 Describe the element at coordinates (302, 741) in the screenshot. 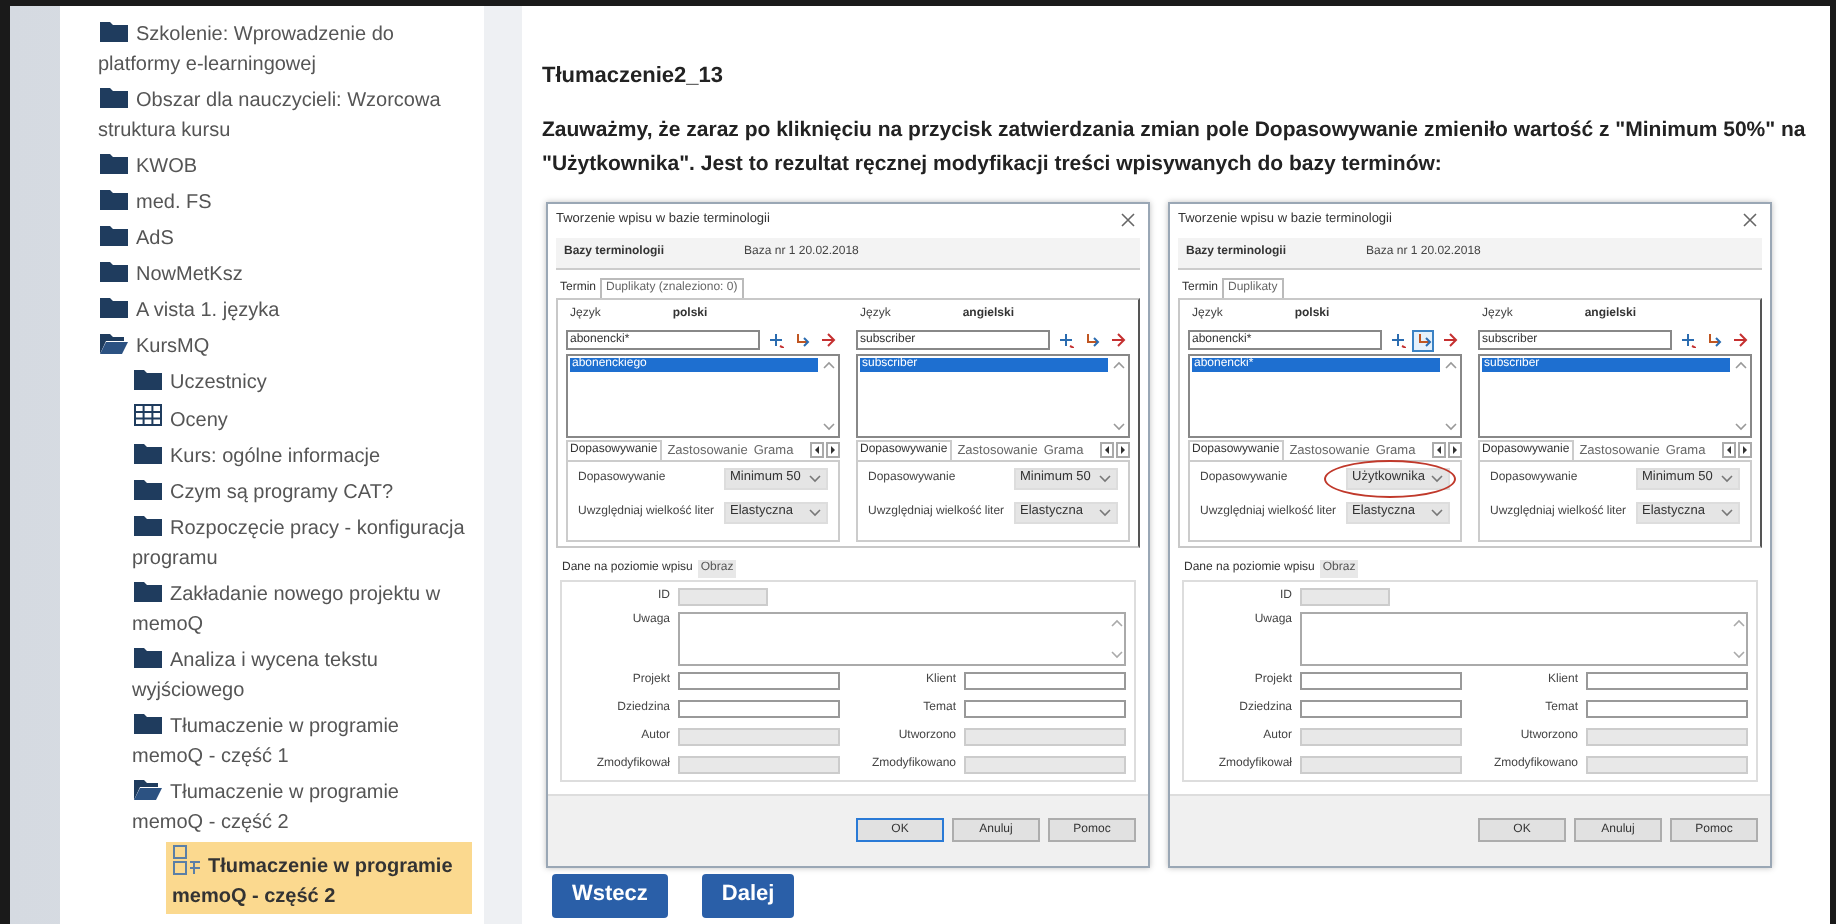

I see `course-link: Tłumaczenie w programie memoQ - część 1` at that location.